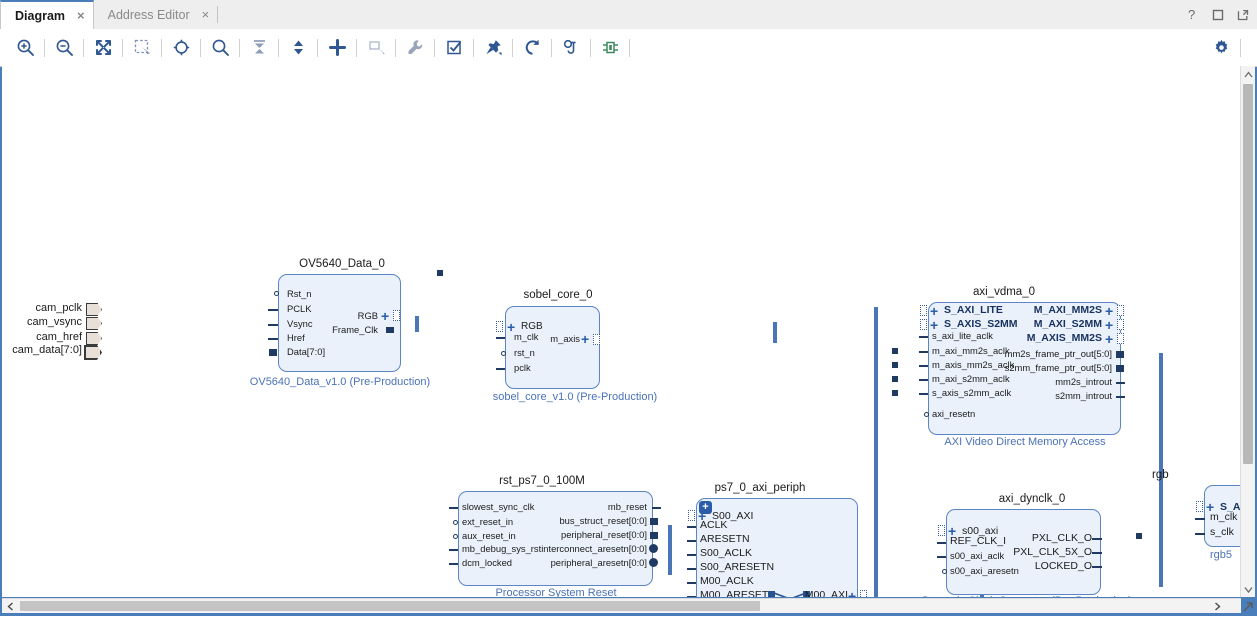 The image size is (1257, 619). I want to click on bus-wire-segment, so click(876, 452).